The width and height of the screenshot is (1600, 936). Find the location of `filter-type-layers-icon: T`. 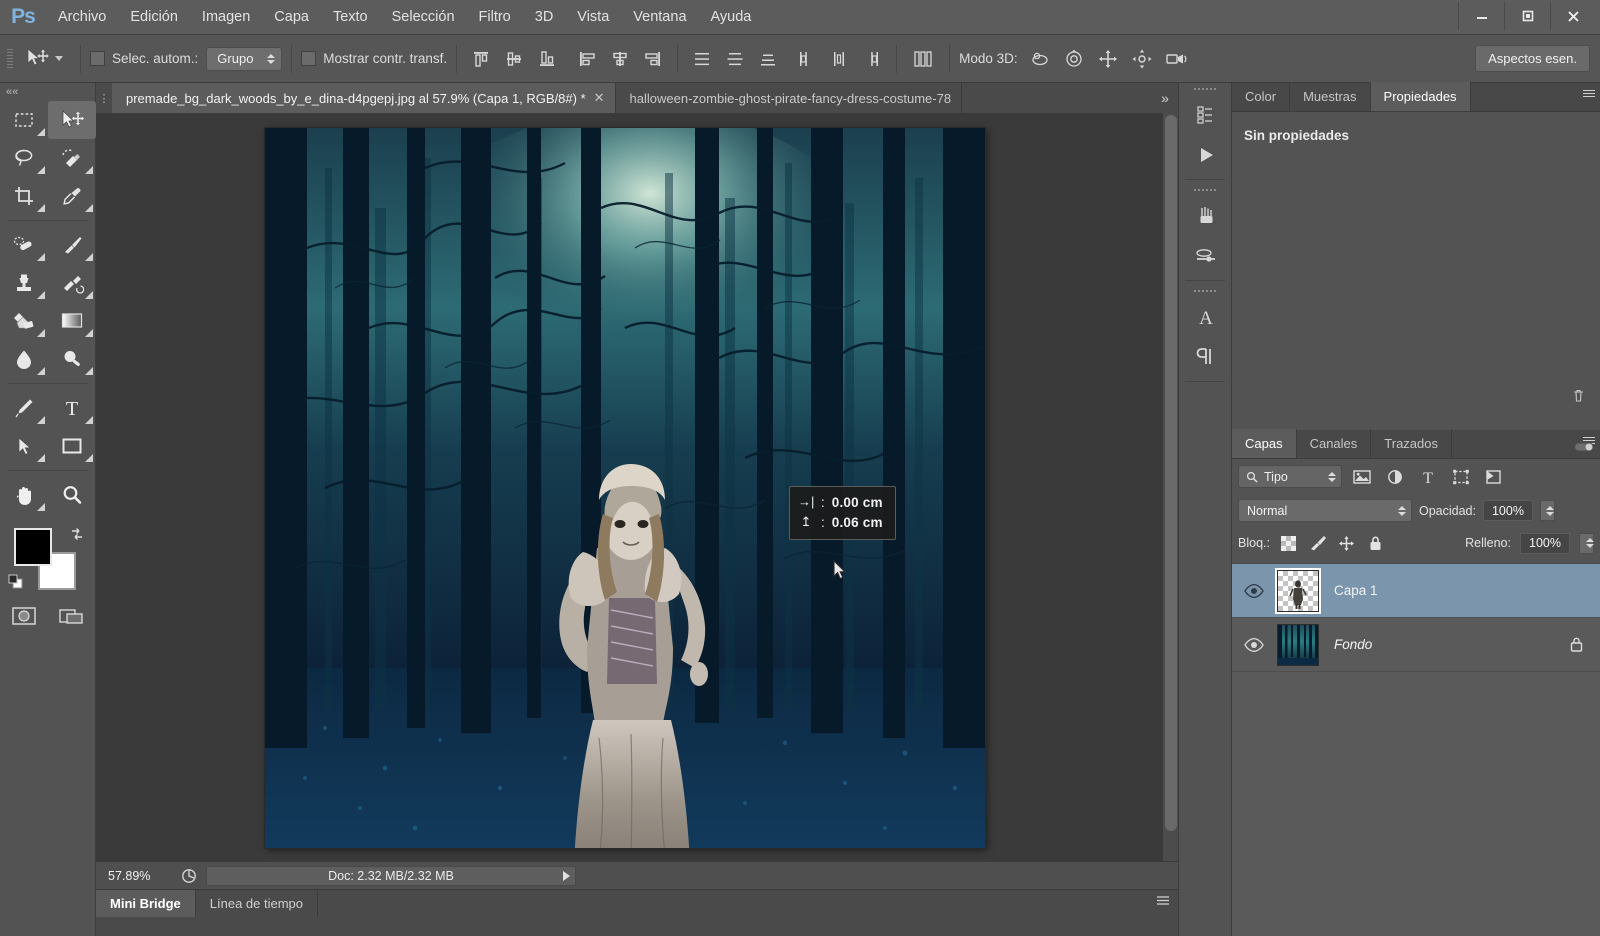

filter-type-layers-icon: T is located at coordinates (1428, 477).